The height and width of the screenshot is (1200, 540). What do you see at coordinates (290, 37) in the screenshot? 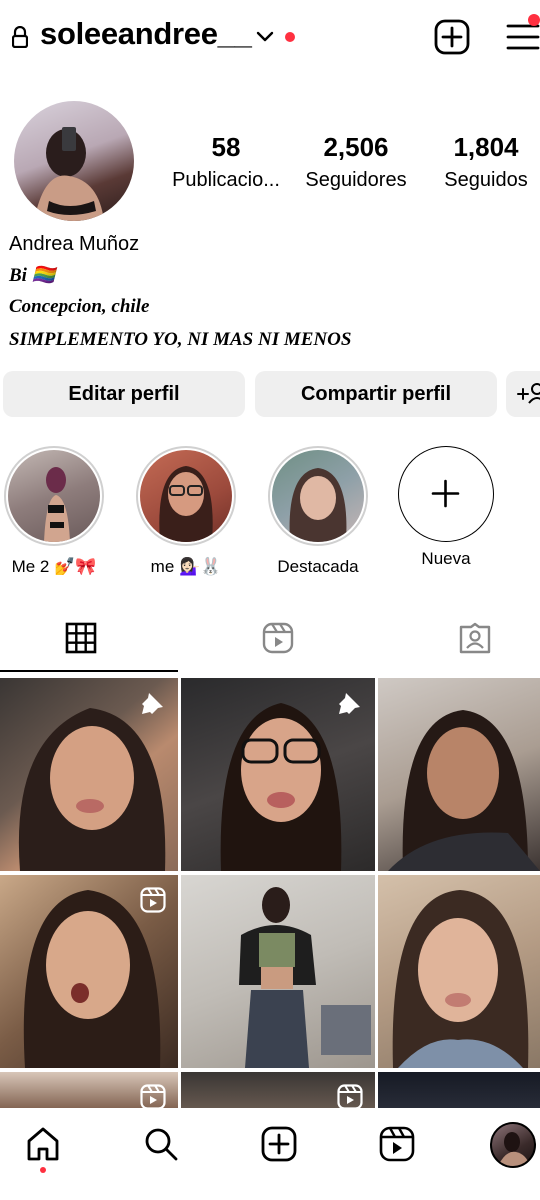
I see `notification-dot` at bounding box center [290, 37].